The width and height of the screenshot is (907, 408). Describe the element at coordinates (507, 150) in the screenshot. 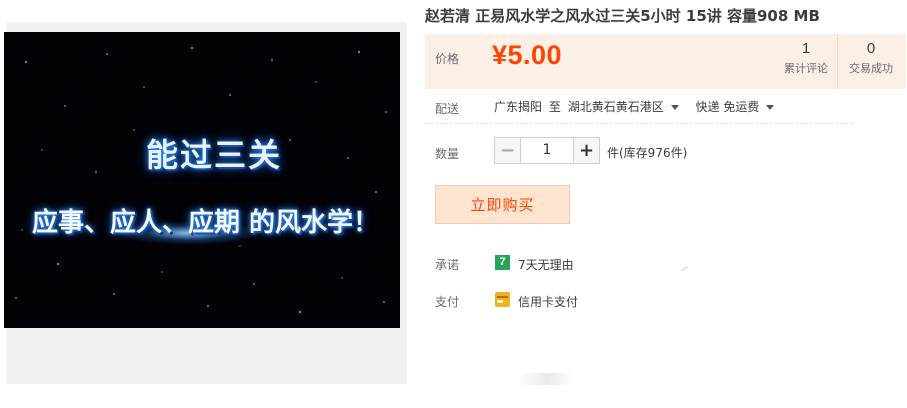

I see `decrease-button: −` at that location.